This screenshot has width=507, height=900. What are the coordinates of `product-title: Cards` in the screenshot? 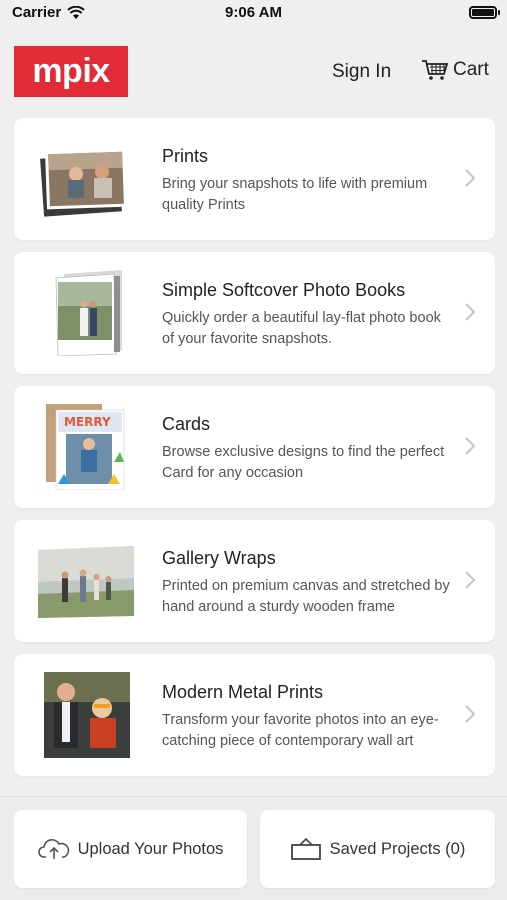 It's located at (186, 424).